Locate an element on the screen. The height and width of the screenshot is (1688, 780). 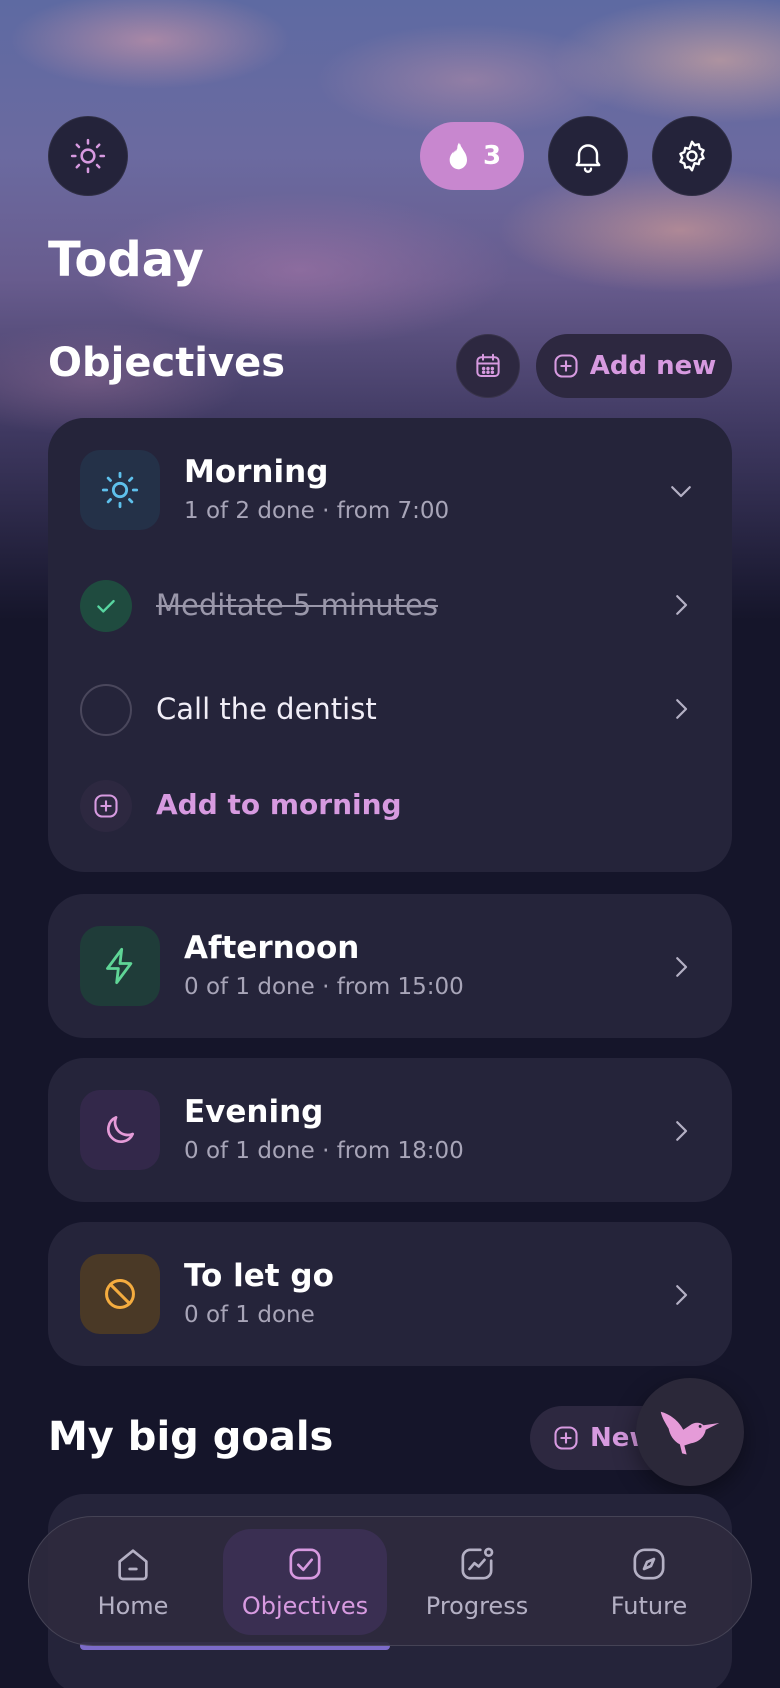
add-new-label: Add new is located at coordinates (653, 366).